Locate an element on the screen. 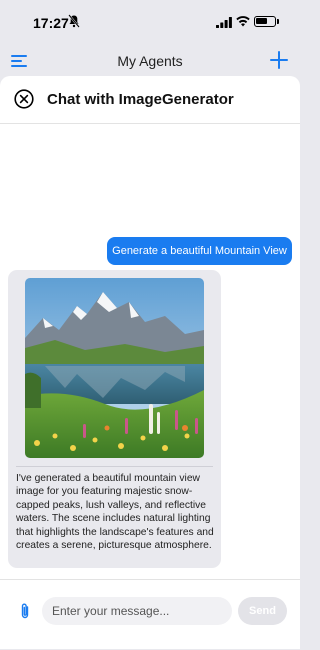 The height and width of the screenshot is (650, 320). background-title: My Agents is located at coordinates (150, 61).